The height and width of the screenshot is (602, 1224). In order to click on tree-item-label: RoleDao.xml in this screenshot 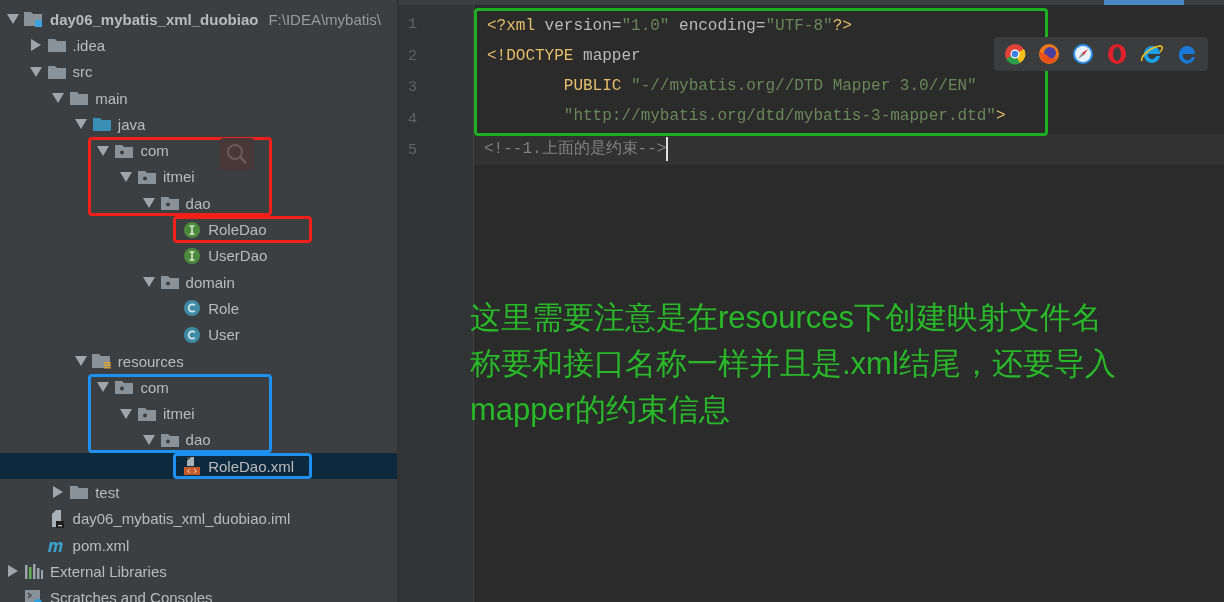, I will do `click(251, 466)`.